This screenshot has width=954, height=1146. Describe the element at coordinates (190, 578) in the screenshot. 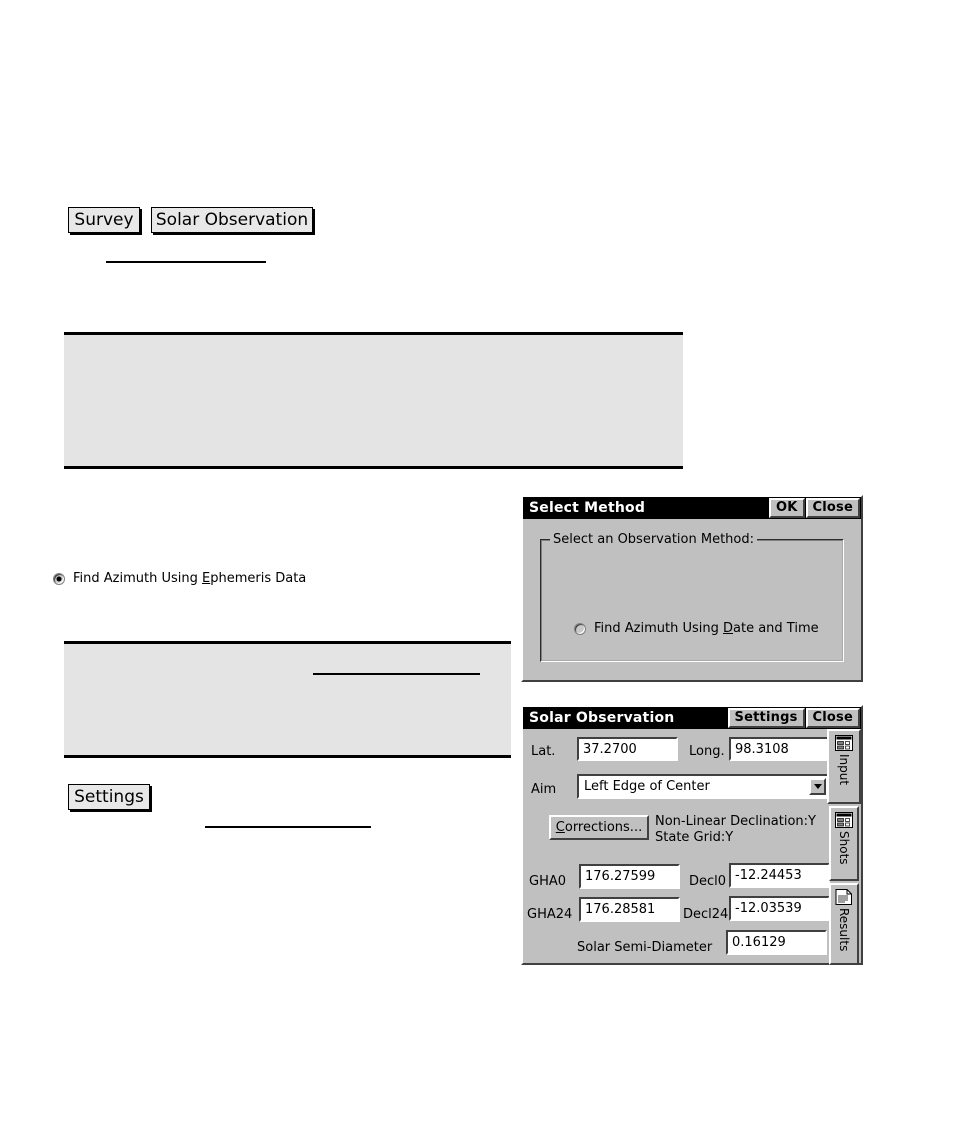

I see `radio-ephemeris-label: Find Azimuth Using Ephemeris Data` at that location.